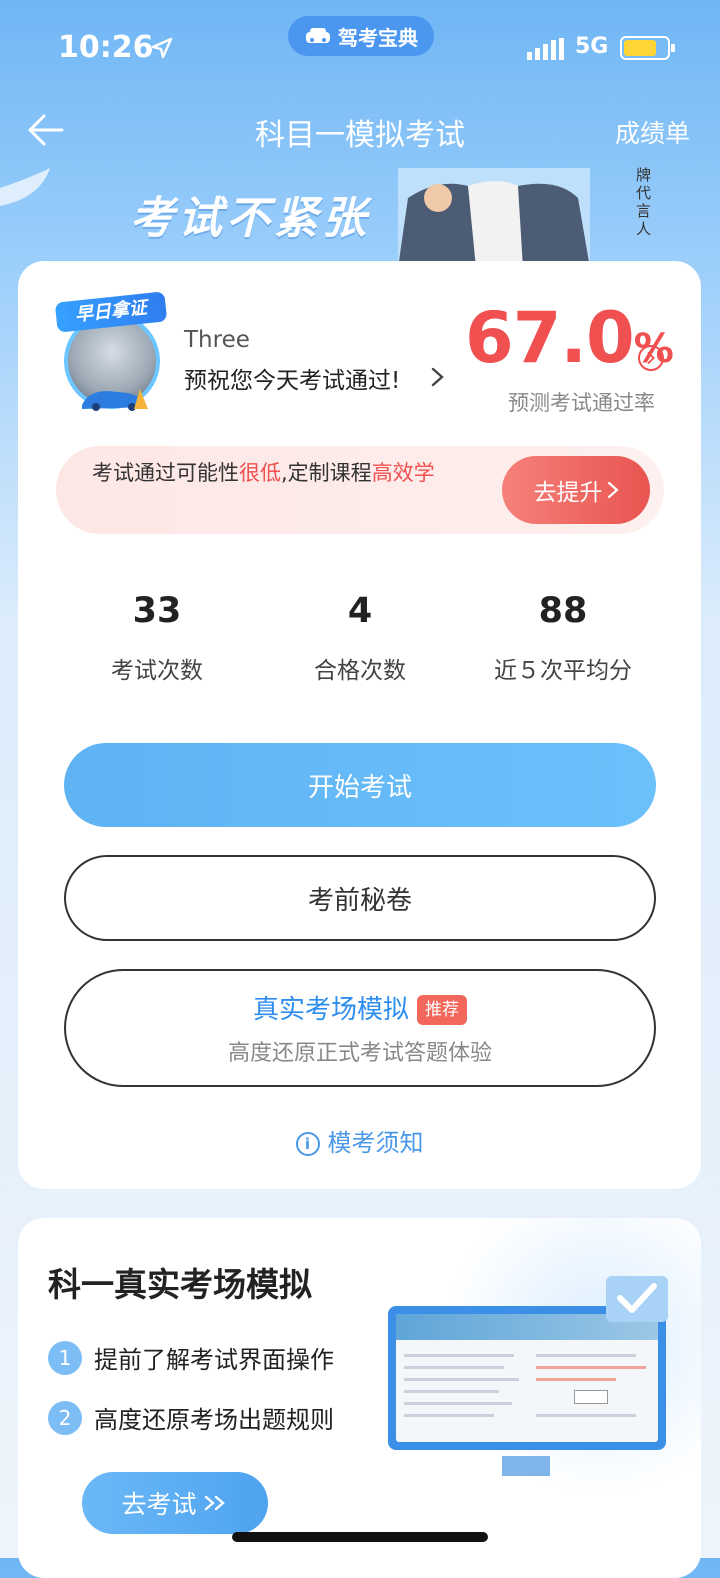 The width and height of the screenshot is (720, 1578). What do you see at coordinates (652, 132) in the screenshot?
I see `score-report-link: 成绩单` at bounding box center [652, 132].